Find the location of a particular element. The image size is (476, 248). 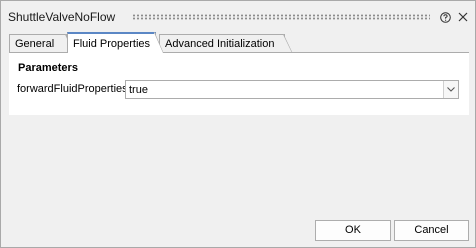

ok-button: OK is located at coordinates (353, 230).